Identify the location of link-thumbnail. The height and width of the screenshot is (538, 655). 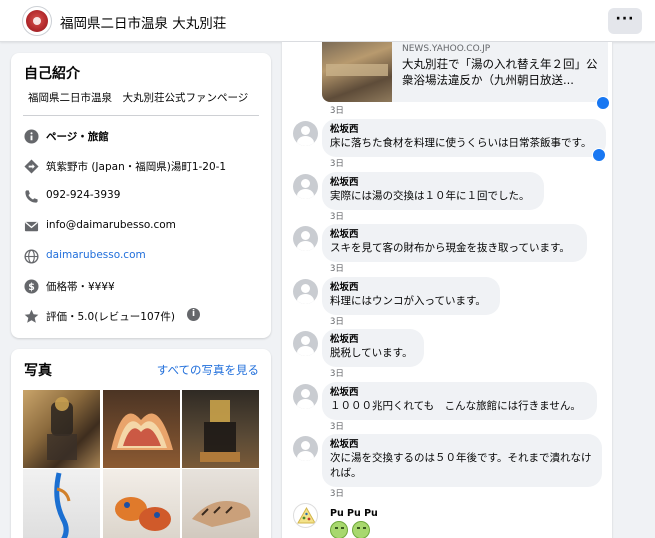
(357, 72).